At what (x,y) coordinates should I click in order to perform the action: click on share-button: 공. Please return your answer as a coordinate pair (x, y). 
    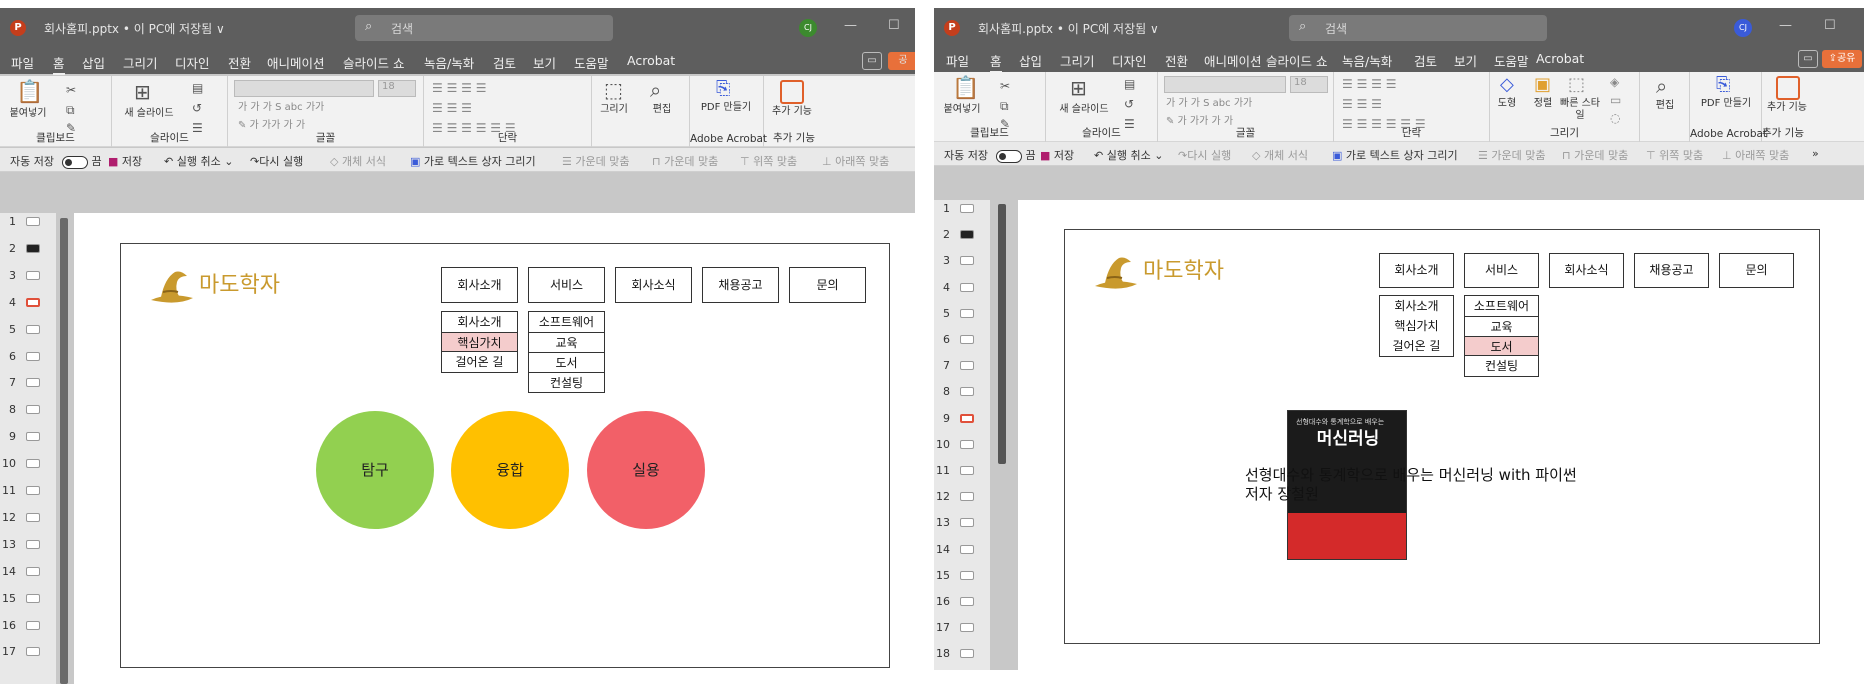
    Looking at the image, I should click on (901, 61).